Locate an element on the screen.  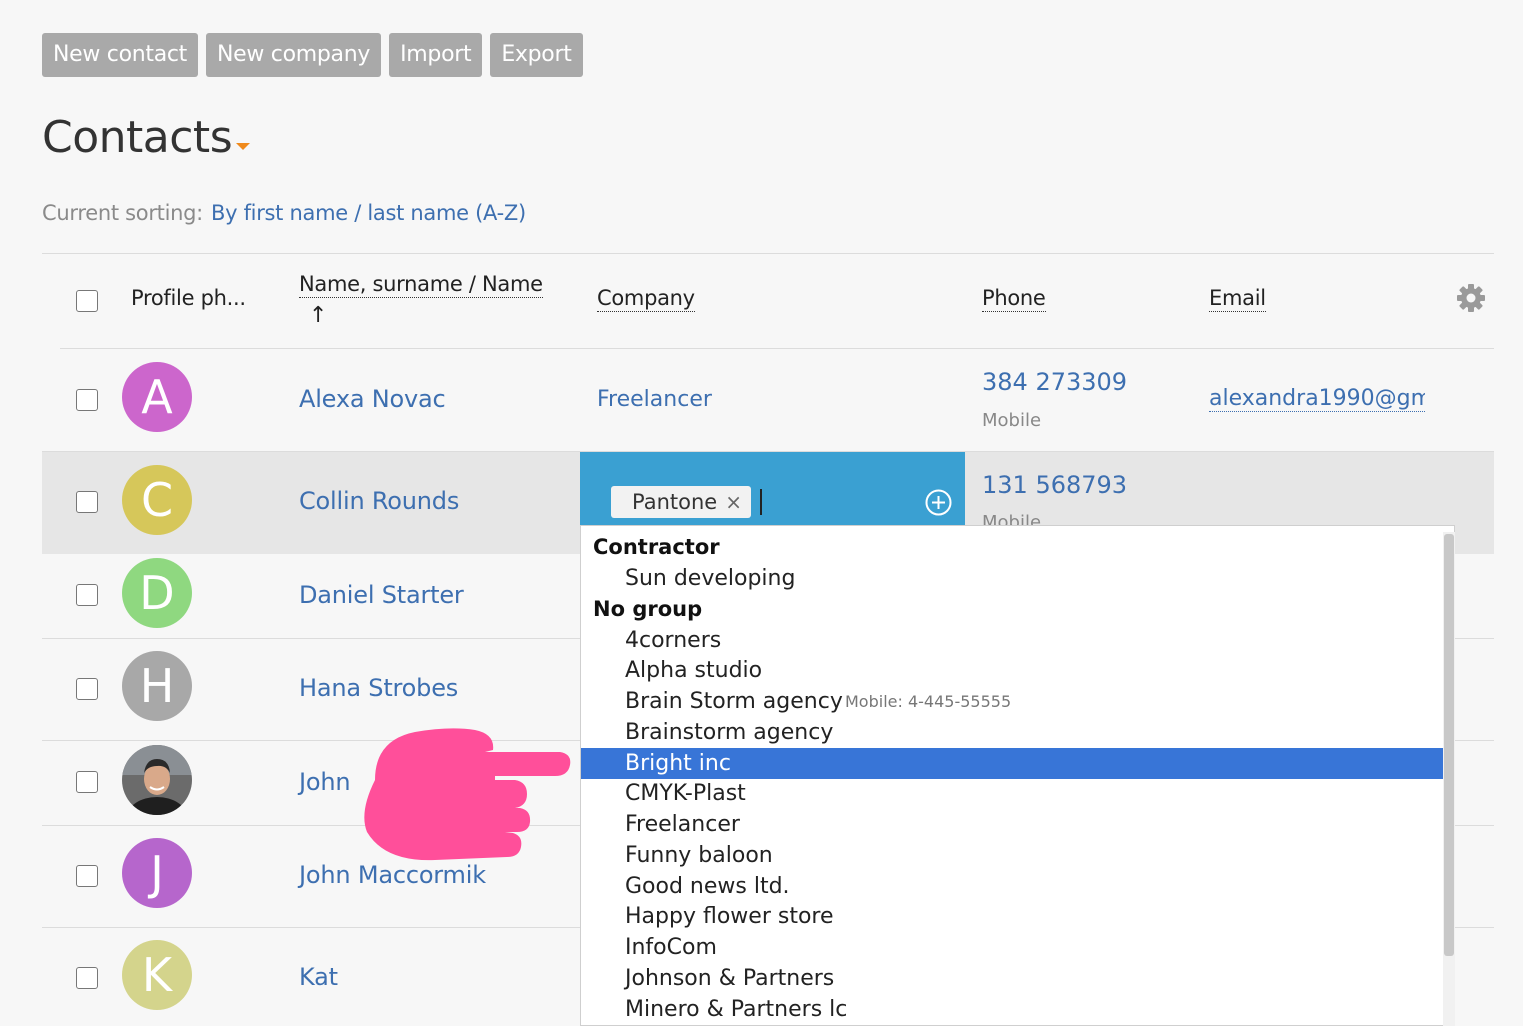
add-company-icon is located at coordinates (938, 502).